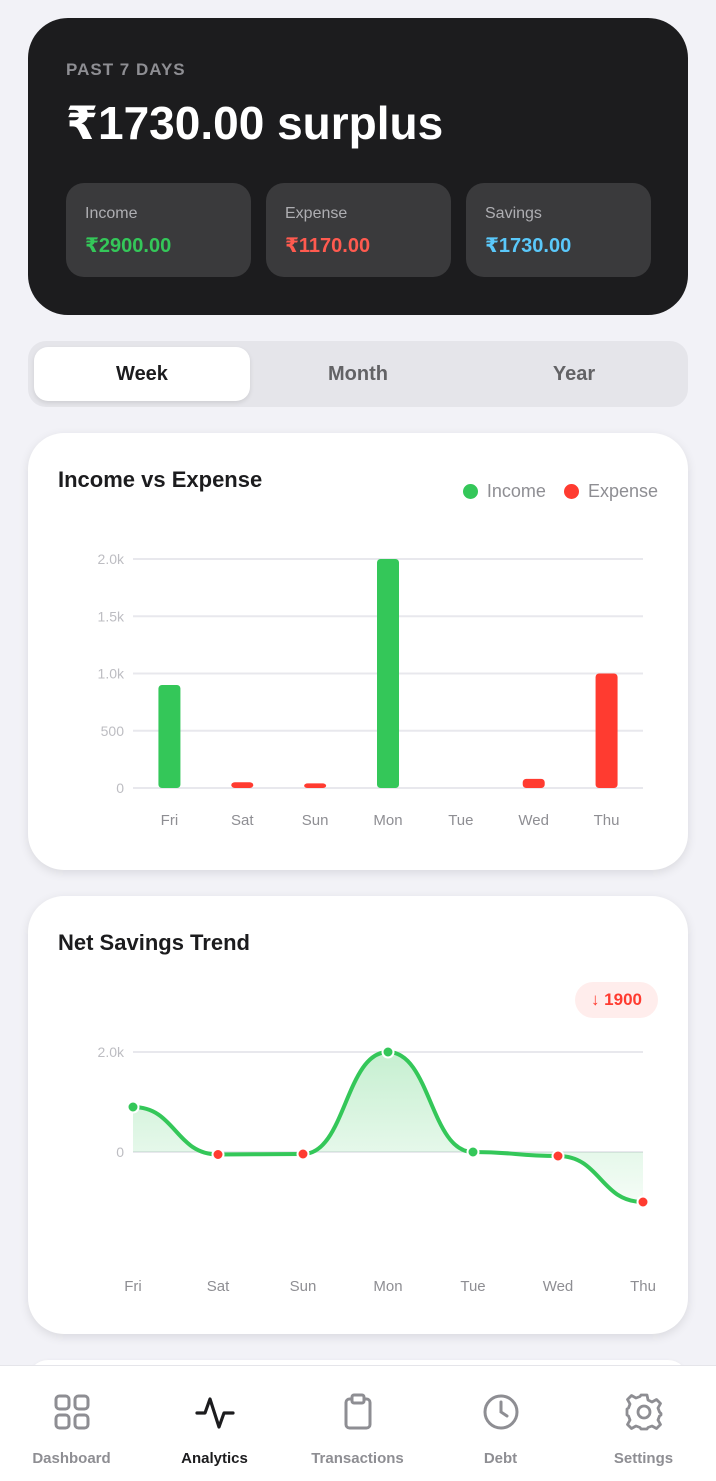 The image size is (716, 1481). I want to click on nav-analytics: Analytics, so click(214, 1423).